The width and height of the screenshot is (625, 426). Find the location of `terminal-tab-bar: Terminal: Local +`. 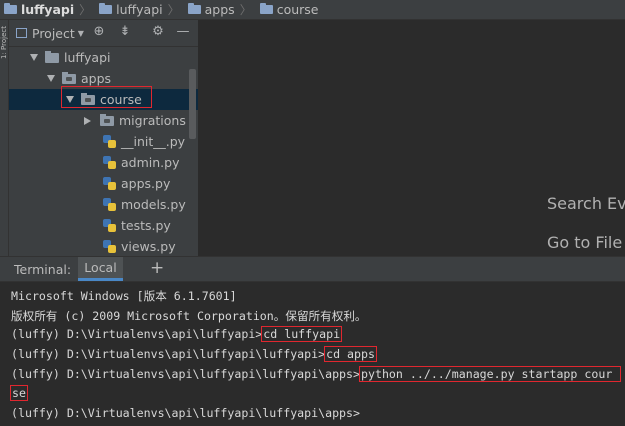

terminal-tab-bar: Terminal: Local + is located at coordinates (312, 269).